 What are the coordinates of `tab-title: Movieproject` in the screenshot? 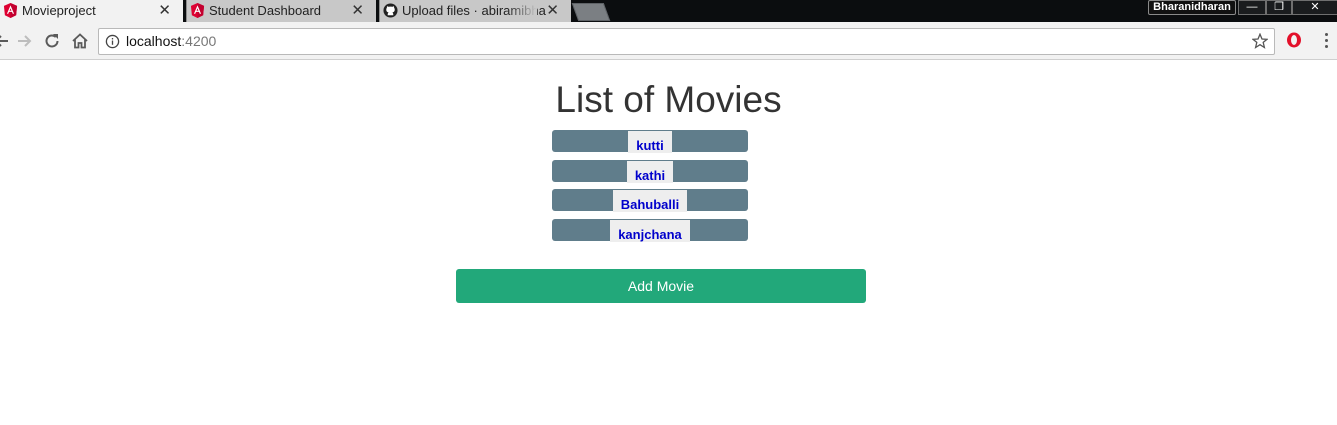 It's located at (59, 10).